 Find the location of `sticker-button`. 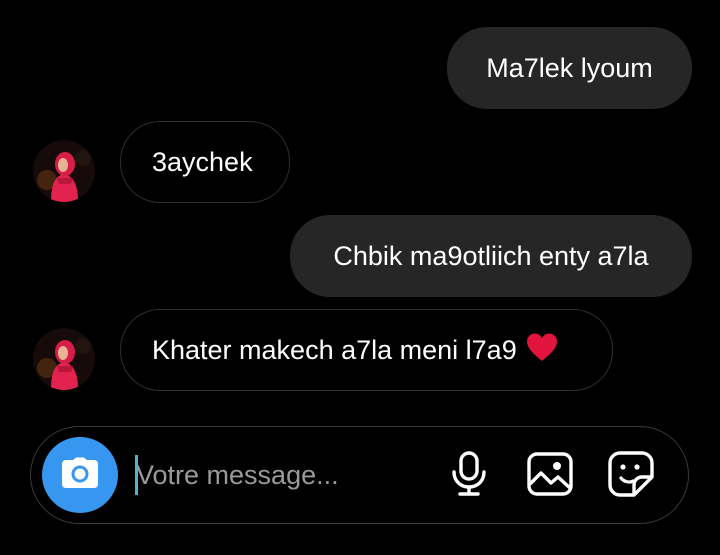

sticker-button is located at coordinates (631, 476).